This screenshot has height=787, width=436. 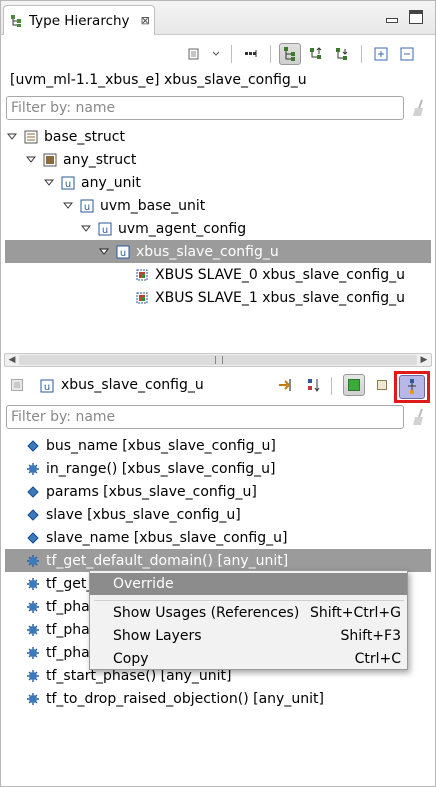 I want to click on member-bus-name: bus_name [xbus_slave_config_u], so click(x=151, y=445).